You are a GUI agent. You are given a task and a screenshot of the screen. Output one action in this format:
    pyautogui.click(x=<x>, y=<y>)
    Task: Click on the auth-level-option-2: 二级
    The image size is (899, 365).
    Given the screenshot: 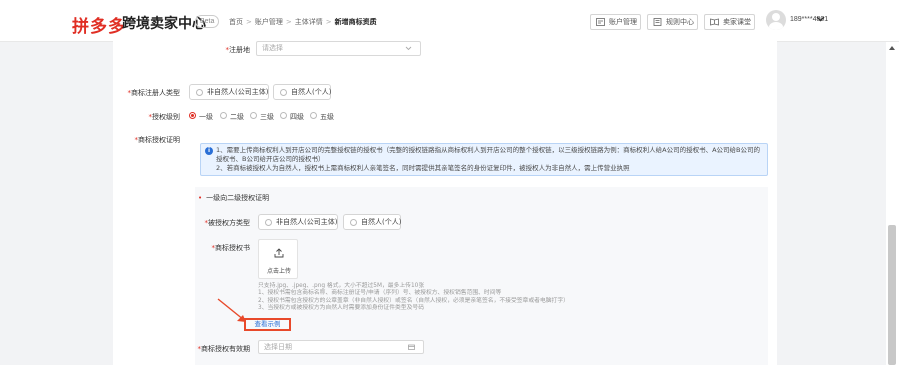 What is the action you would take?
    pyautogui.click(x=232, y=117)
    